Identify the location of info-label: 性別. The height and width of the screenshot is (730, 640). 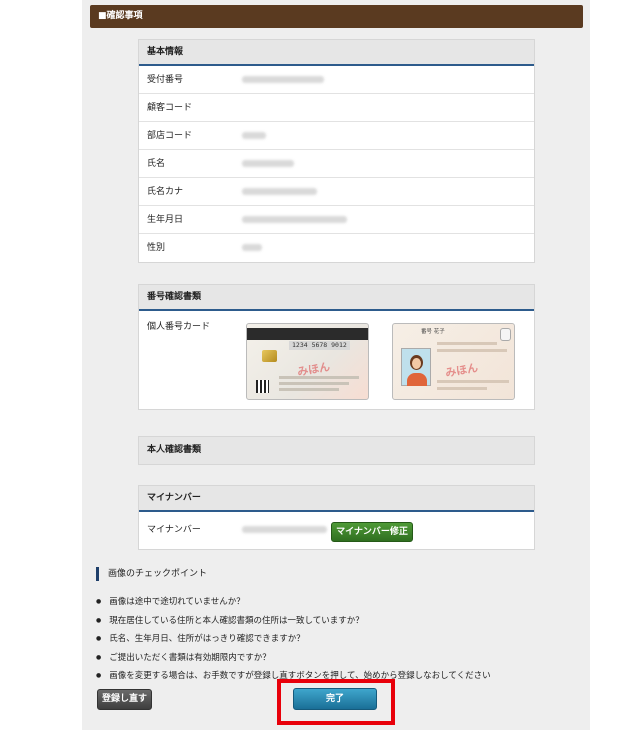
(156, 248).